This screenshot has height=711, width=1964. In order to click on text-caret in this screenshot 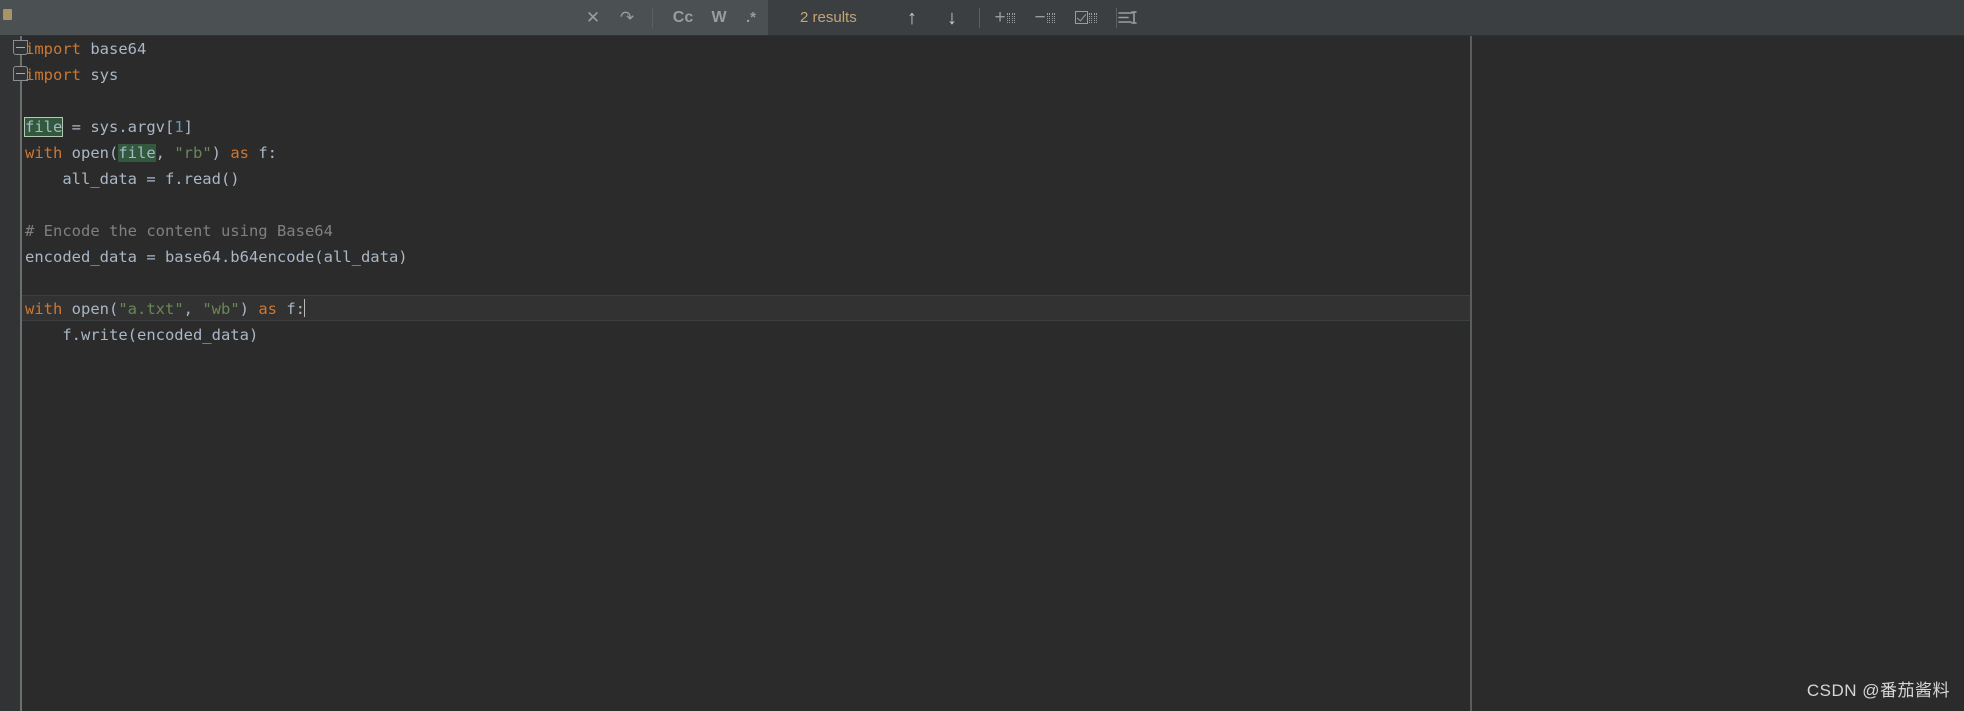, I will do `click(305, 308)`.